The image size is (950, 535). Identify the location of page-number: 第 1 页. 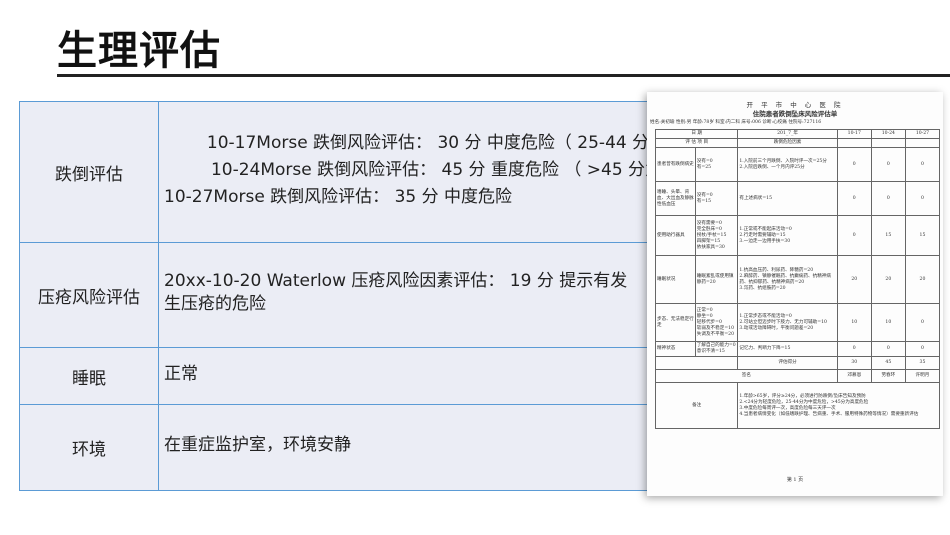
(795, 480).